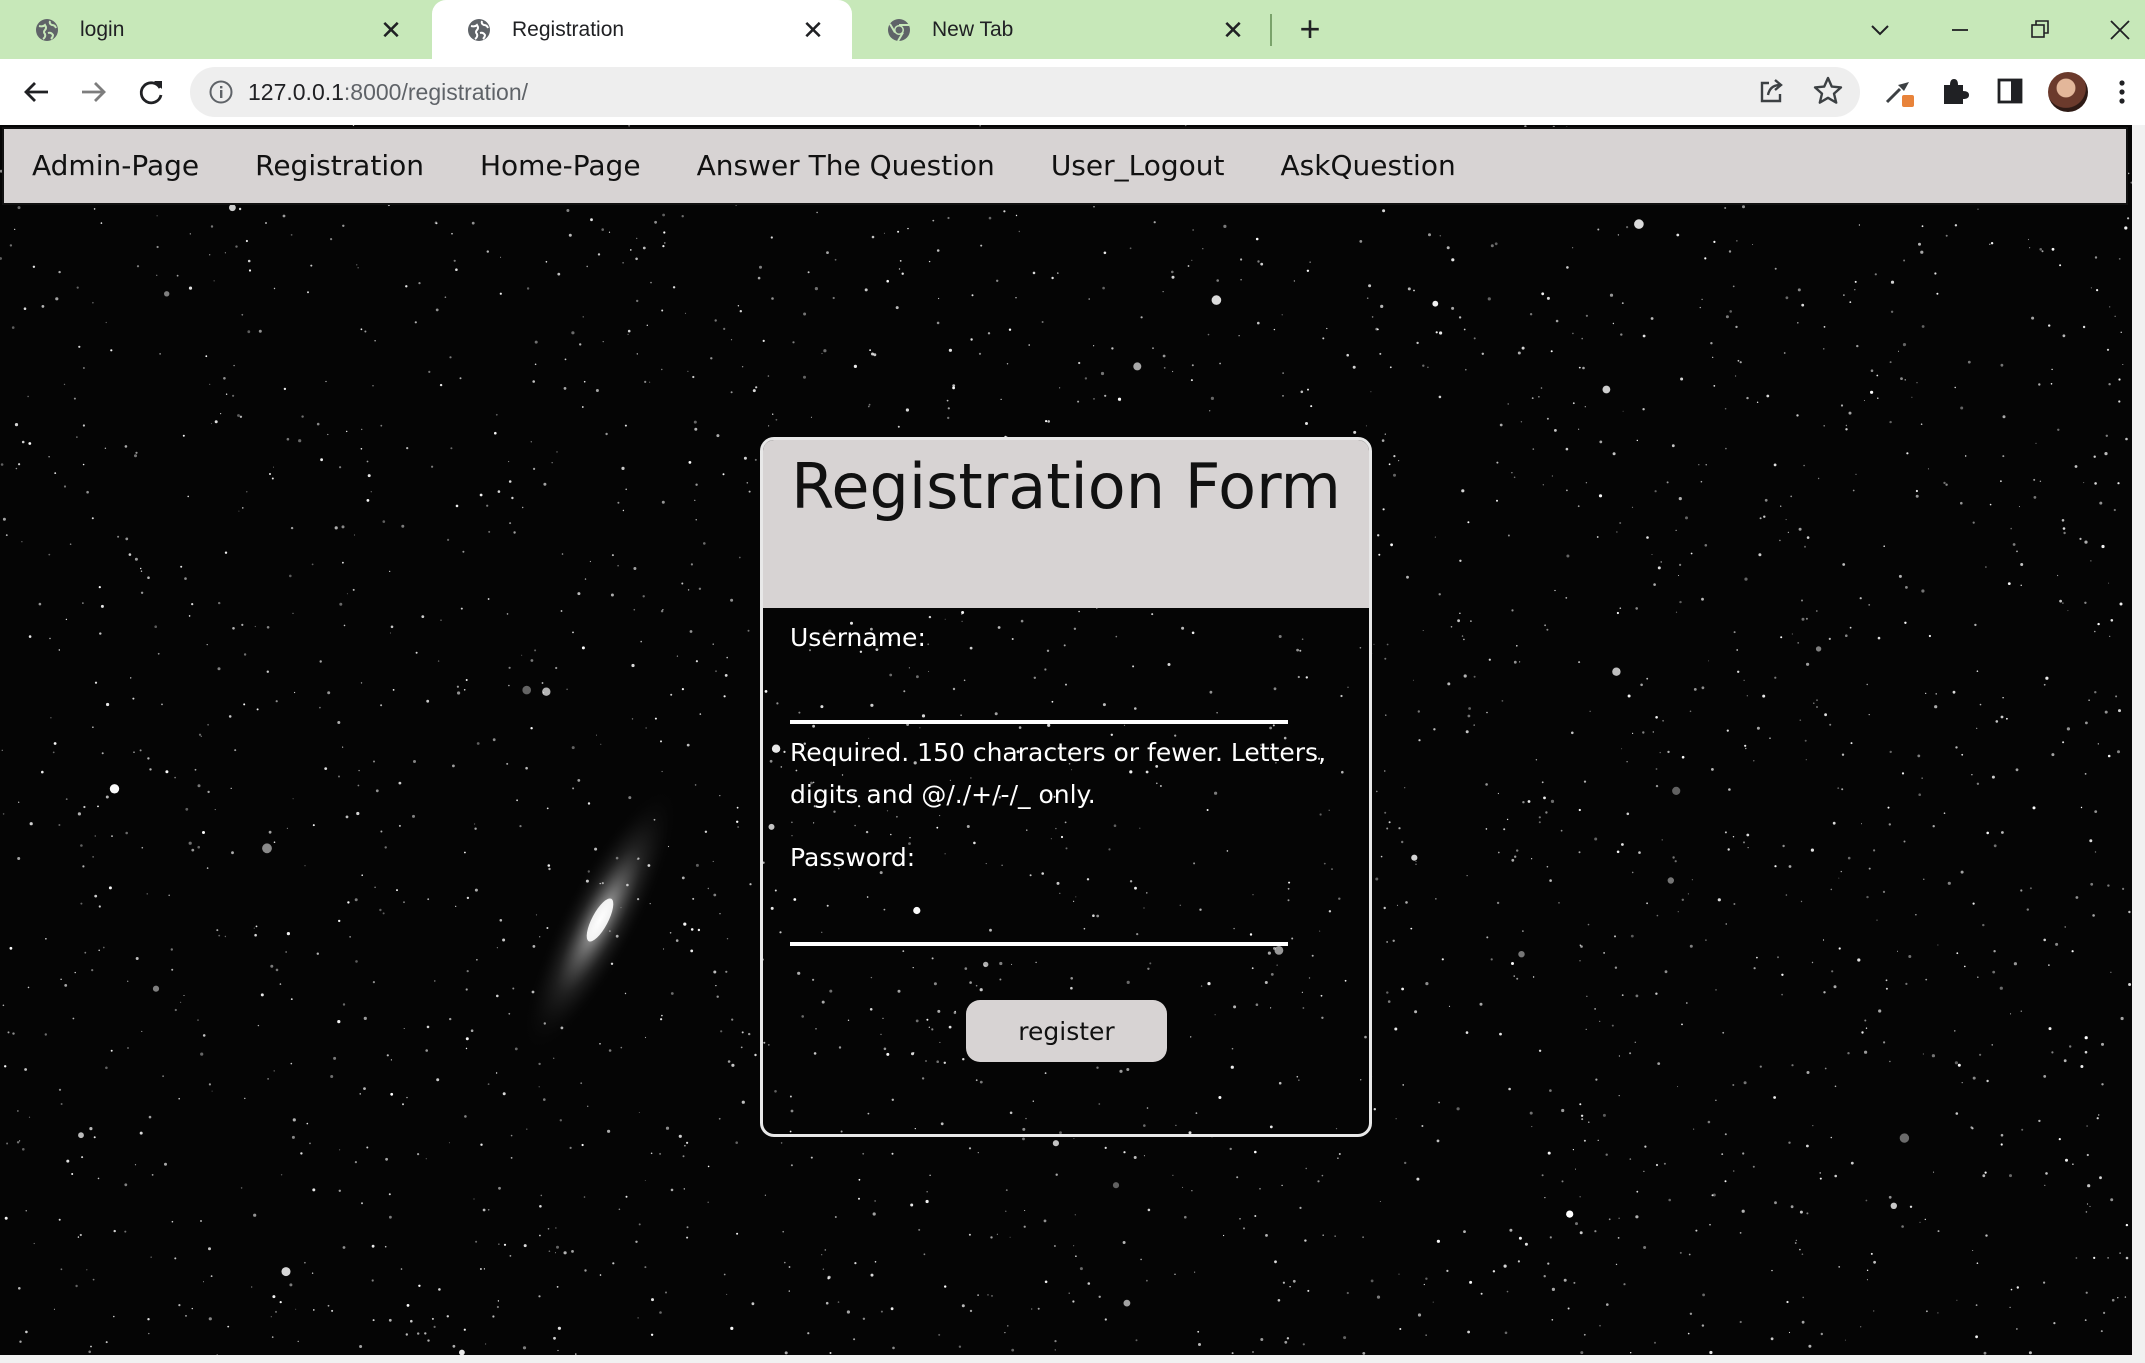  What do you see at coordinates (436, 92) in the screenshot?
I see `url-path: :8000/registration/` at bounding box center [436, 92].